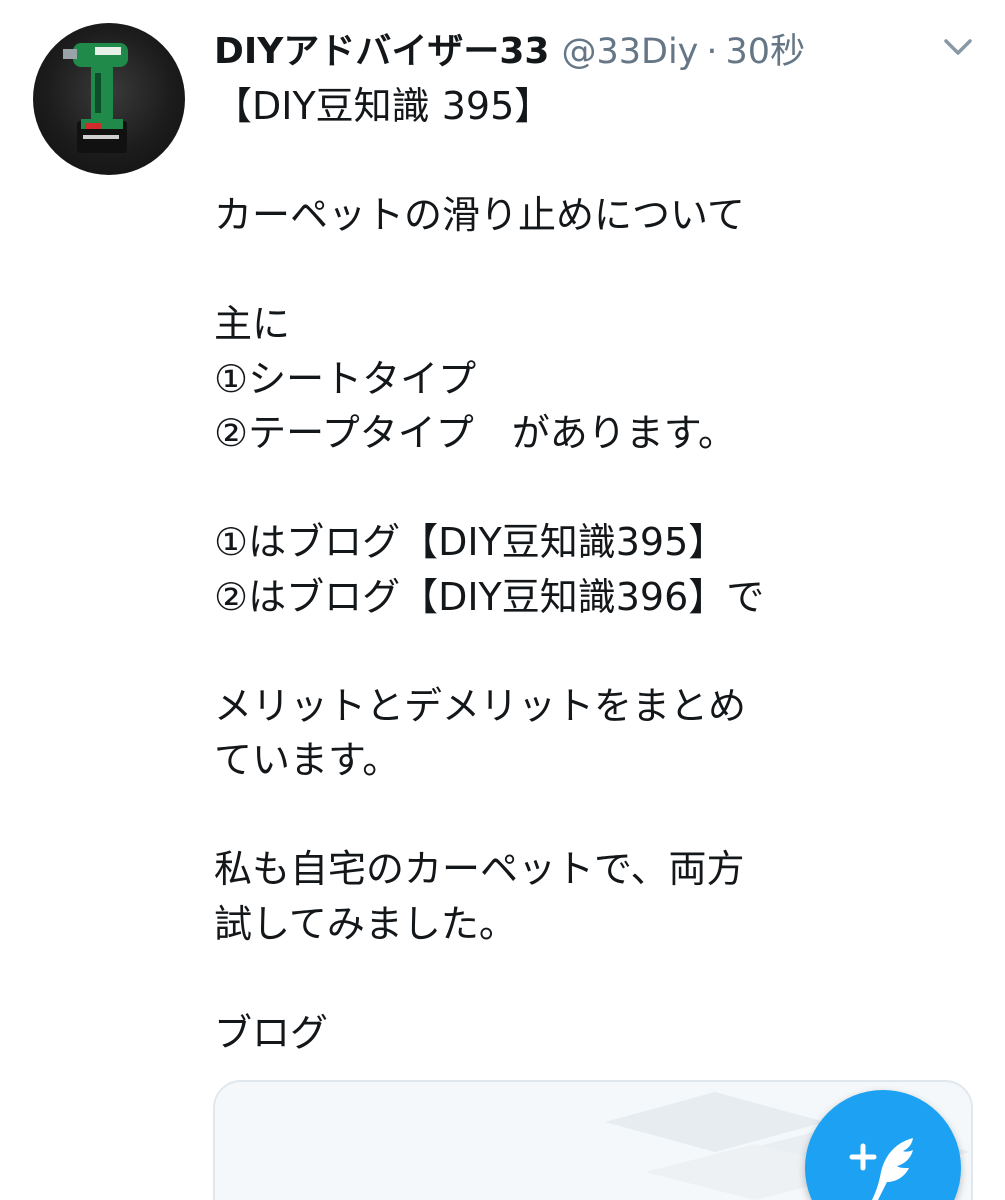 Image resolution: width=1005 pixels, height=1200 pixels. What do you see at coordinates (479, 869) in the screenshot?
I see `tweet-line: 私も自宅のカーペットで、両方` at bounding box center [479, 869].